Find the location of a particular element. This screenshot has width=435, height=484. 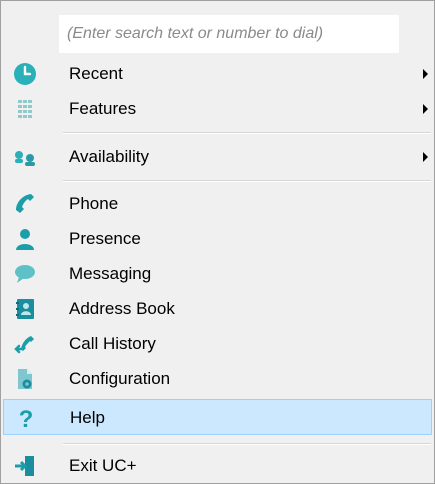

menu-item-label: Configuration is located at coordinates (120, 378).